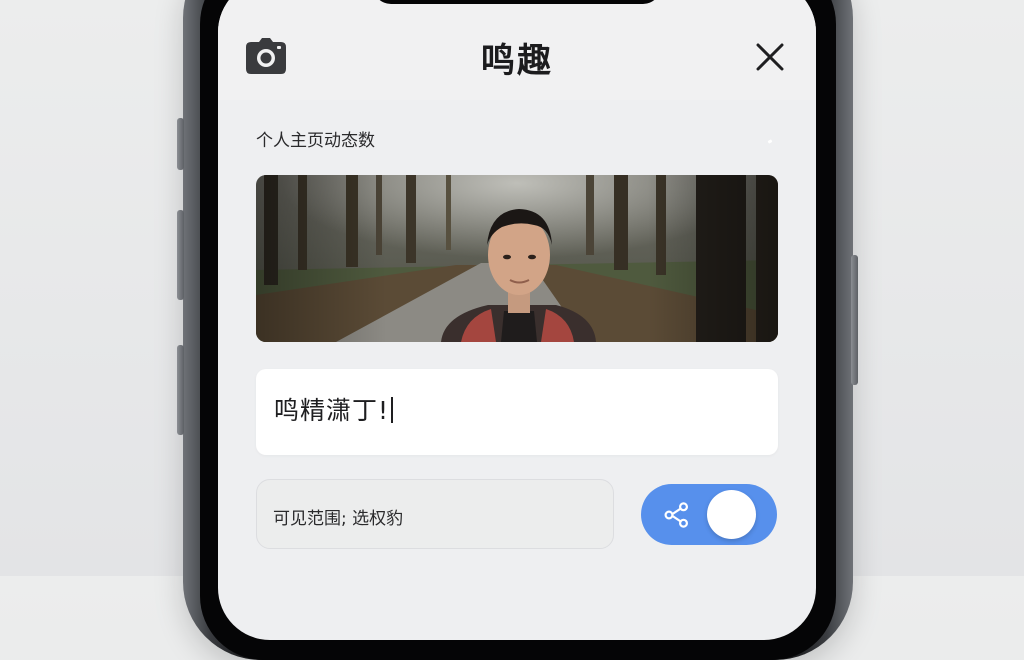 The image size is (1024, 660). What do you see at coordinates (731, 514) in the screenshot?
I see `toggle-knob` at bounding box center [731, 514].